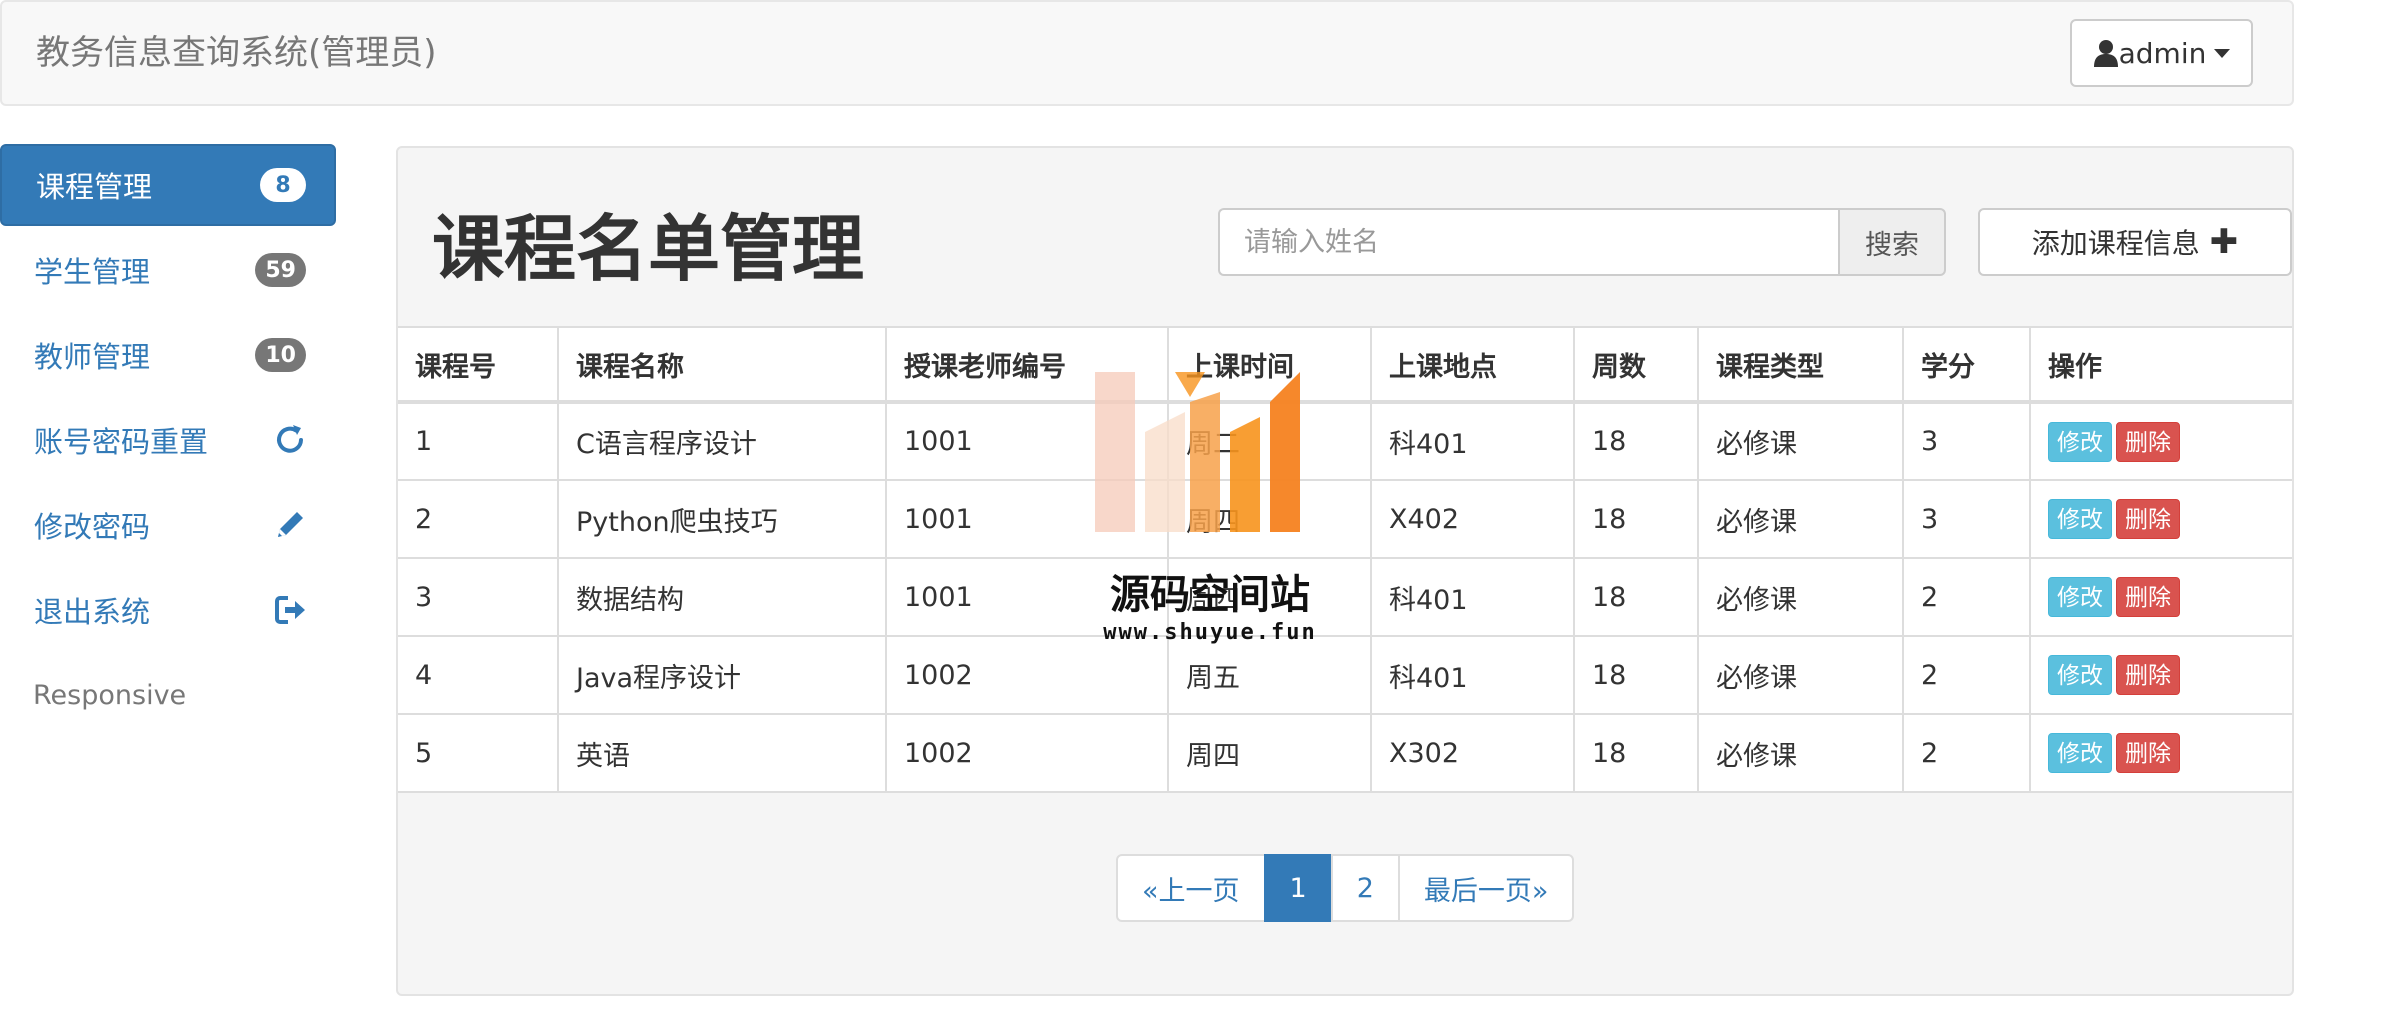 This screenshot has height=1016, width=2390. What do you see at coordinates (280, 270) in the screenshot?
I see `student-count-badge: 59` at bounding box center [280, 270].